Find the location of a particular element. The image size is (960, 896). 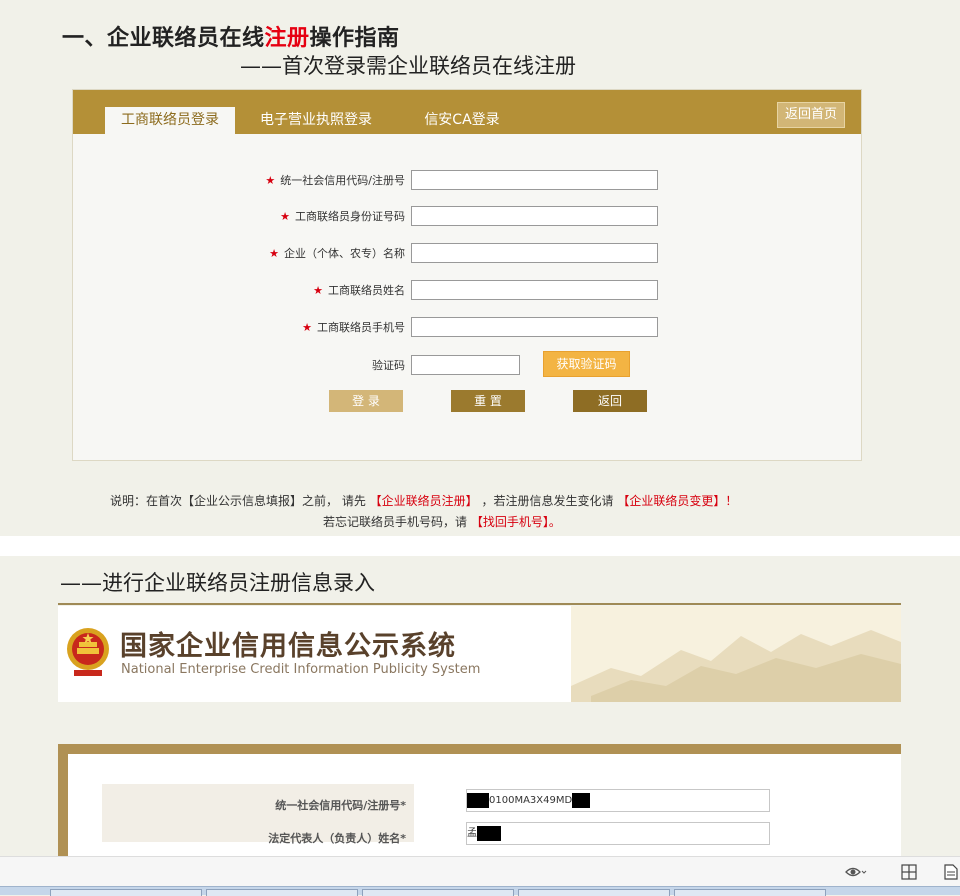

login-panel-header: 工商联络员登录 电子营业执照登录 信安CA登录 返回首页 is located at coordinates (467, 112).